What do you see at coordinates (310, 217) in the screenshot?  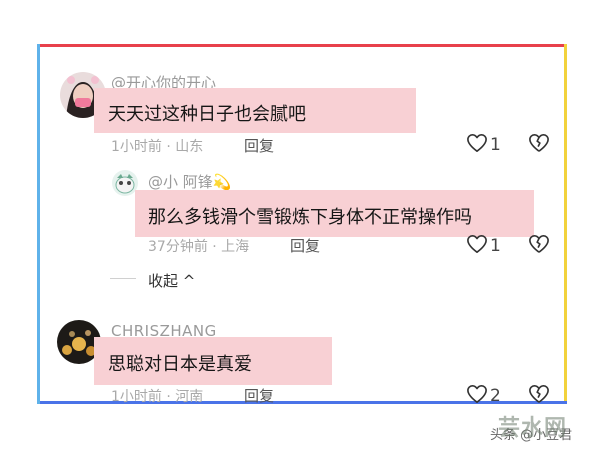 I see `comment-text: 那么多钱滑个雪锻炼下身体不正常操作吗` at bounding box center [310, 217].